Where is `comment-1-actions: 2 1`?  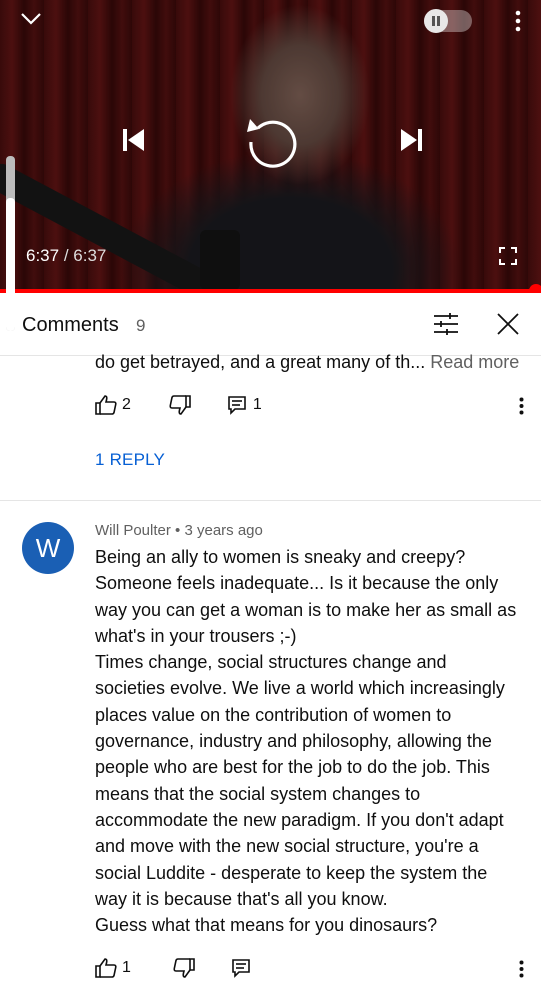
comment-1-actions: 2 1 is located at coordinates (178, 405).